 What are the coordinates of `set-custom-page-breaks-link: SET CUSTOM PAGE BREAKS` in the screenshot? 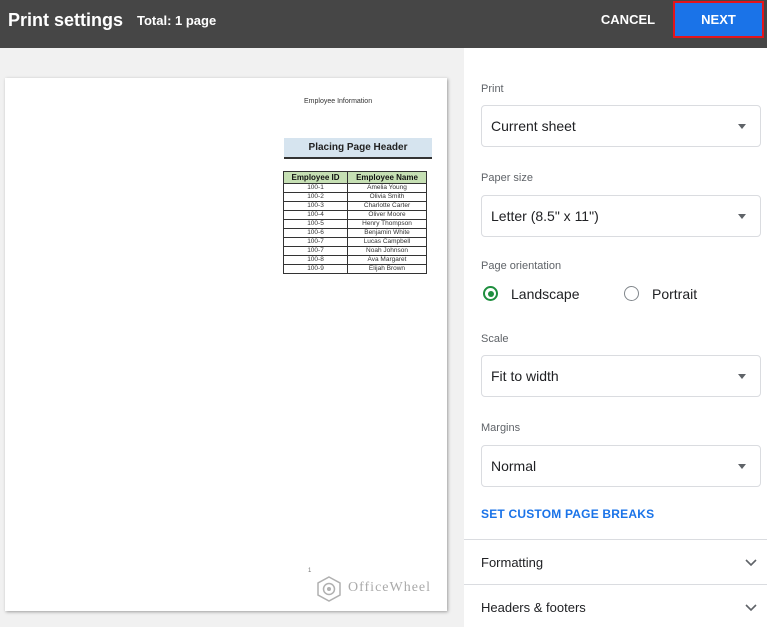 It's located at (567, 514).